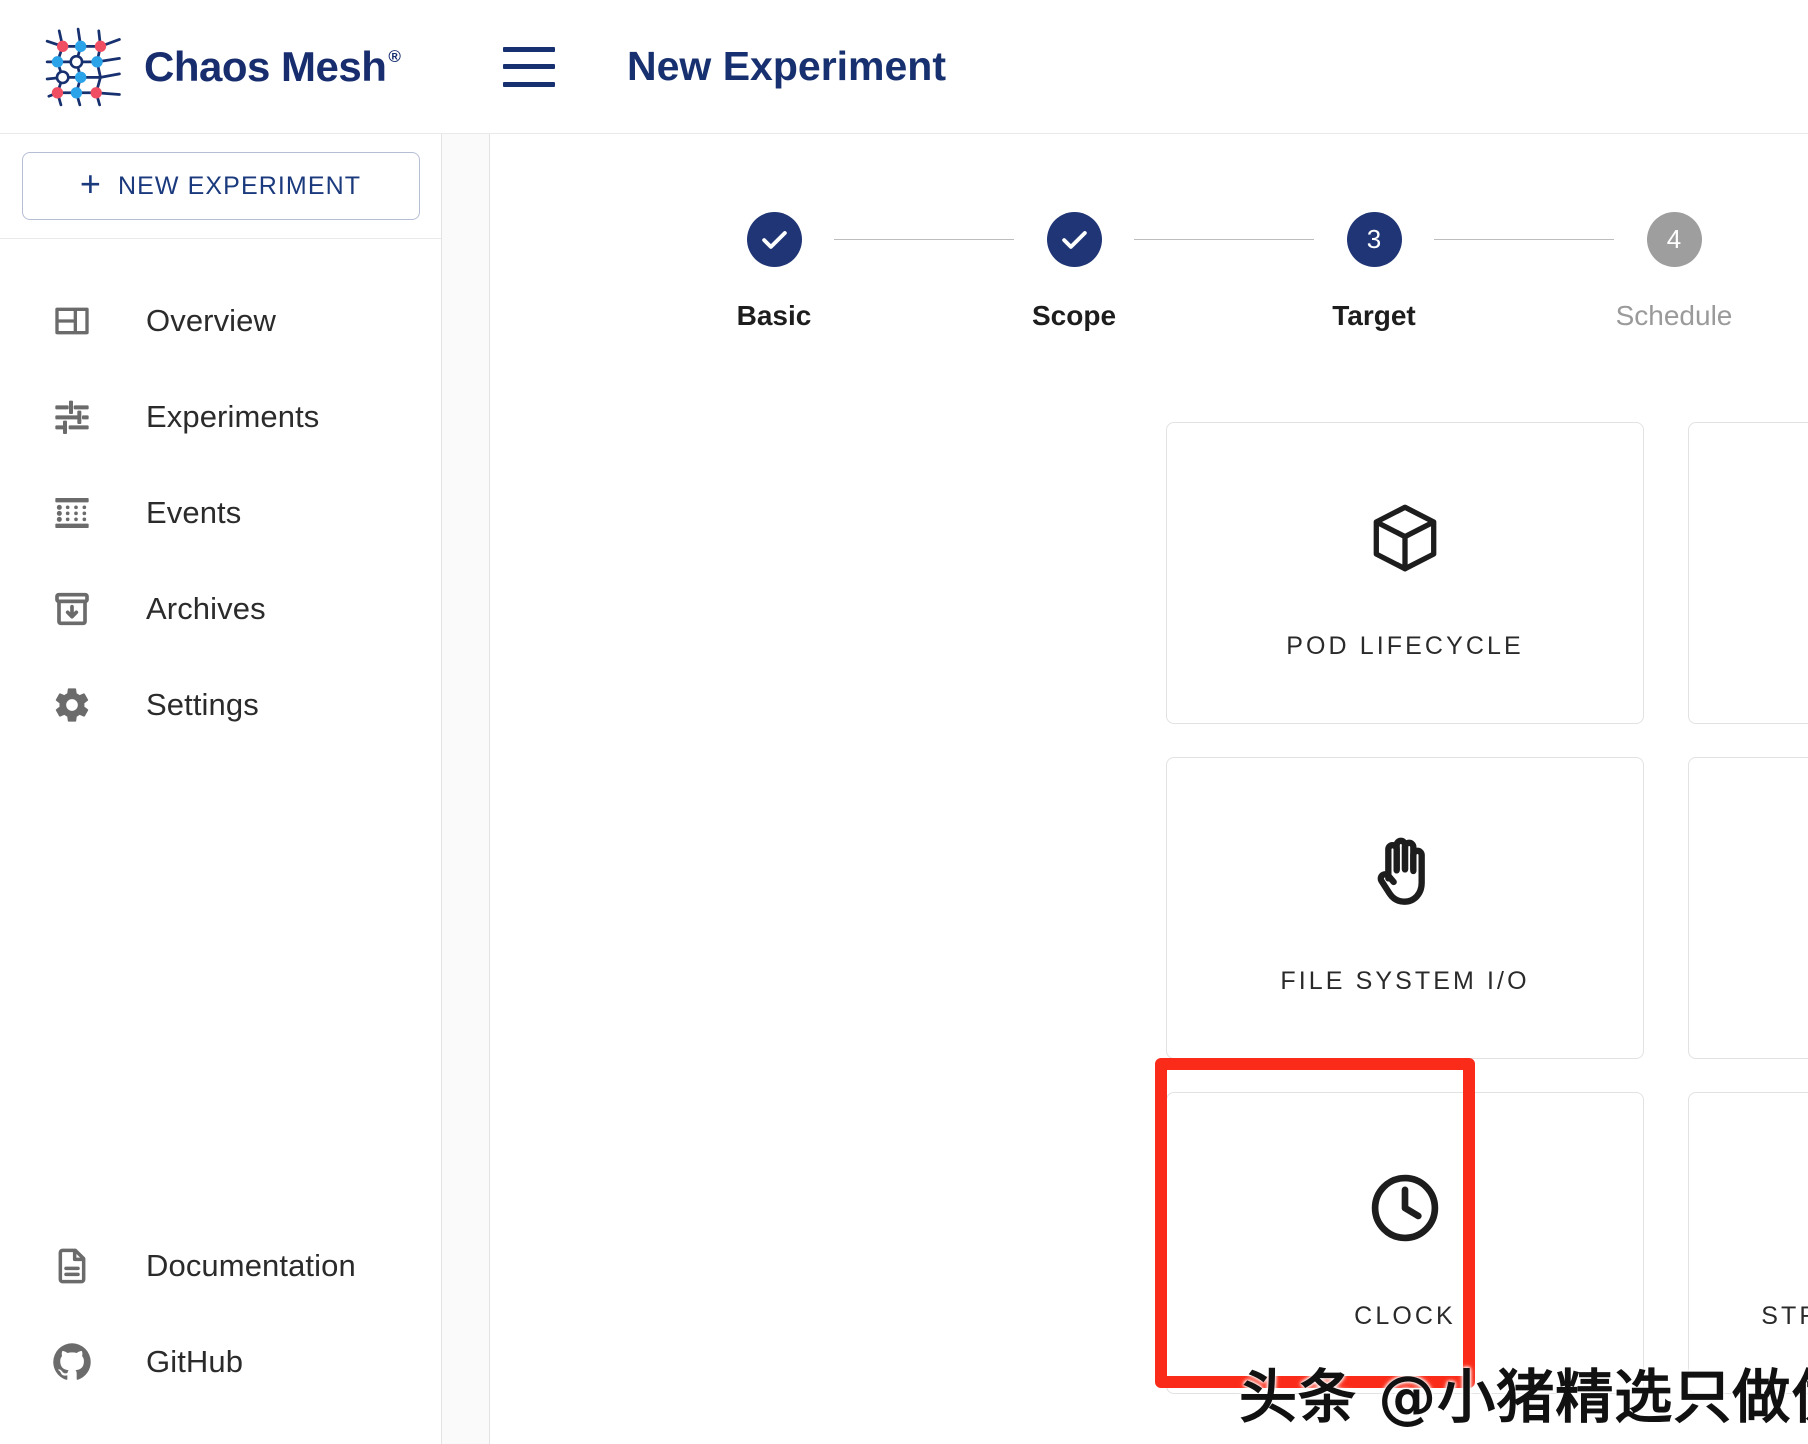 This screenshot has width=1808, height=1444. Describe the element at coordinates (1374, 315) in the screenshot. I see `step-label: Target` at that location.